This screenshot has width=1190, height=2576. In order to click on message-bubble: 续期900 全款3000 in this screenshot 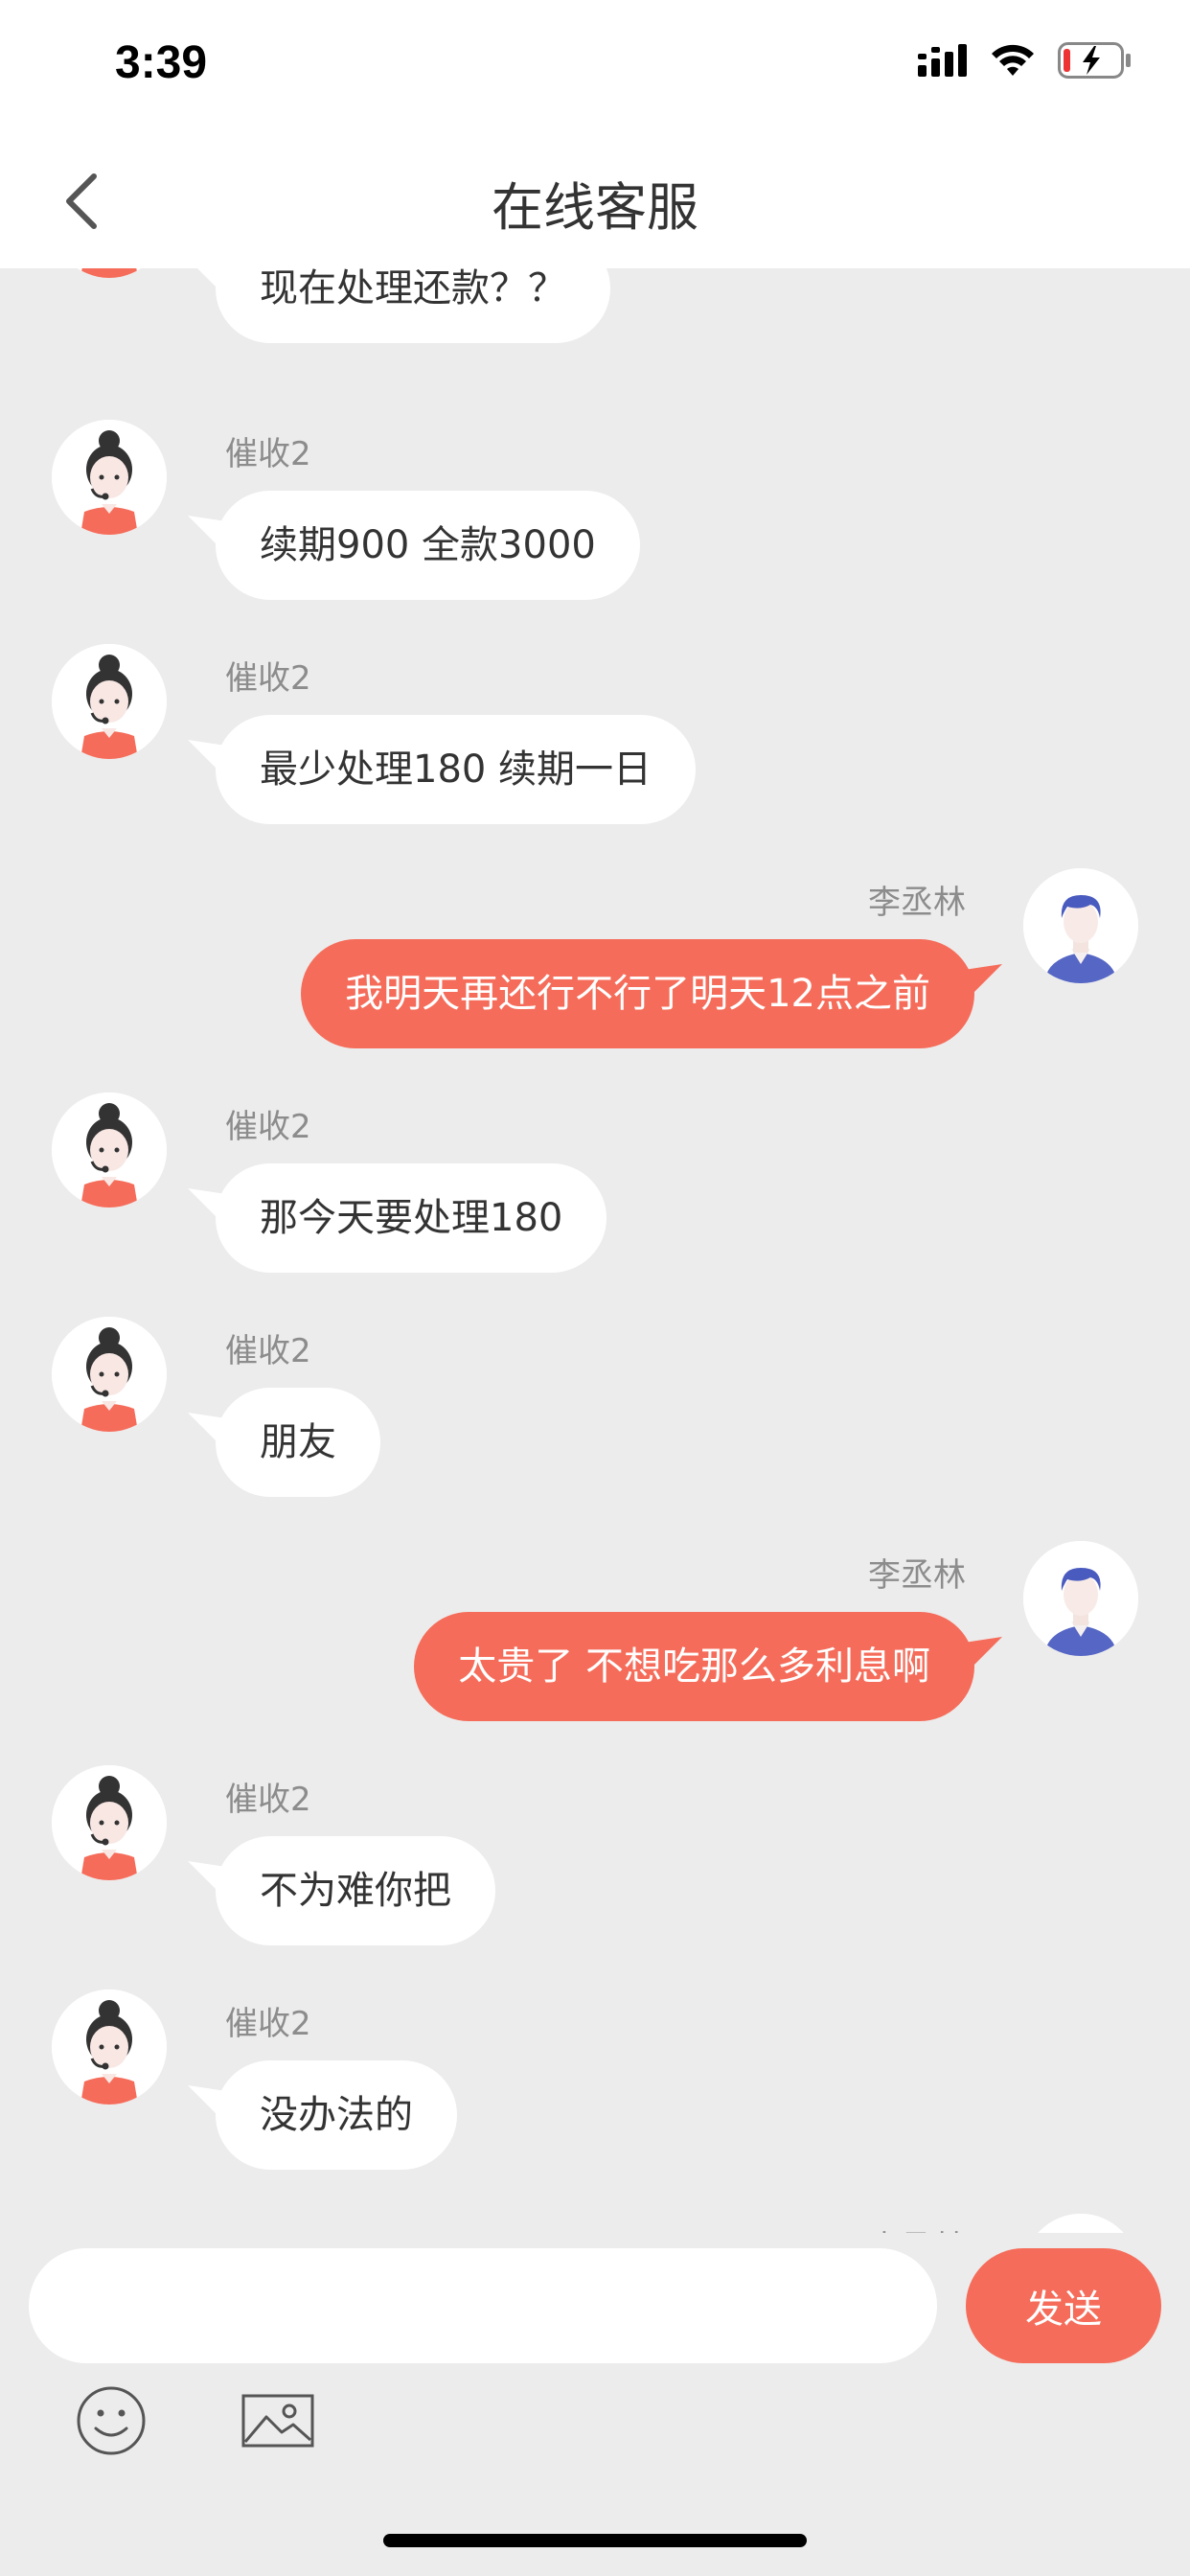, I will do `click(428, 545)`.